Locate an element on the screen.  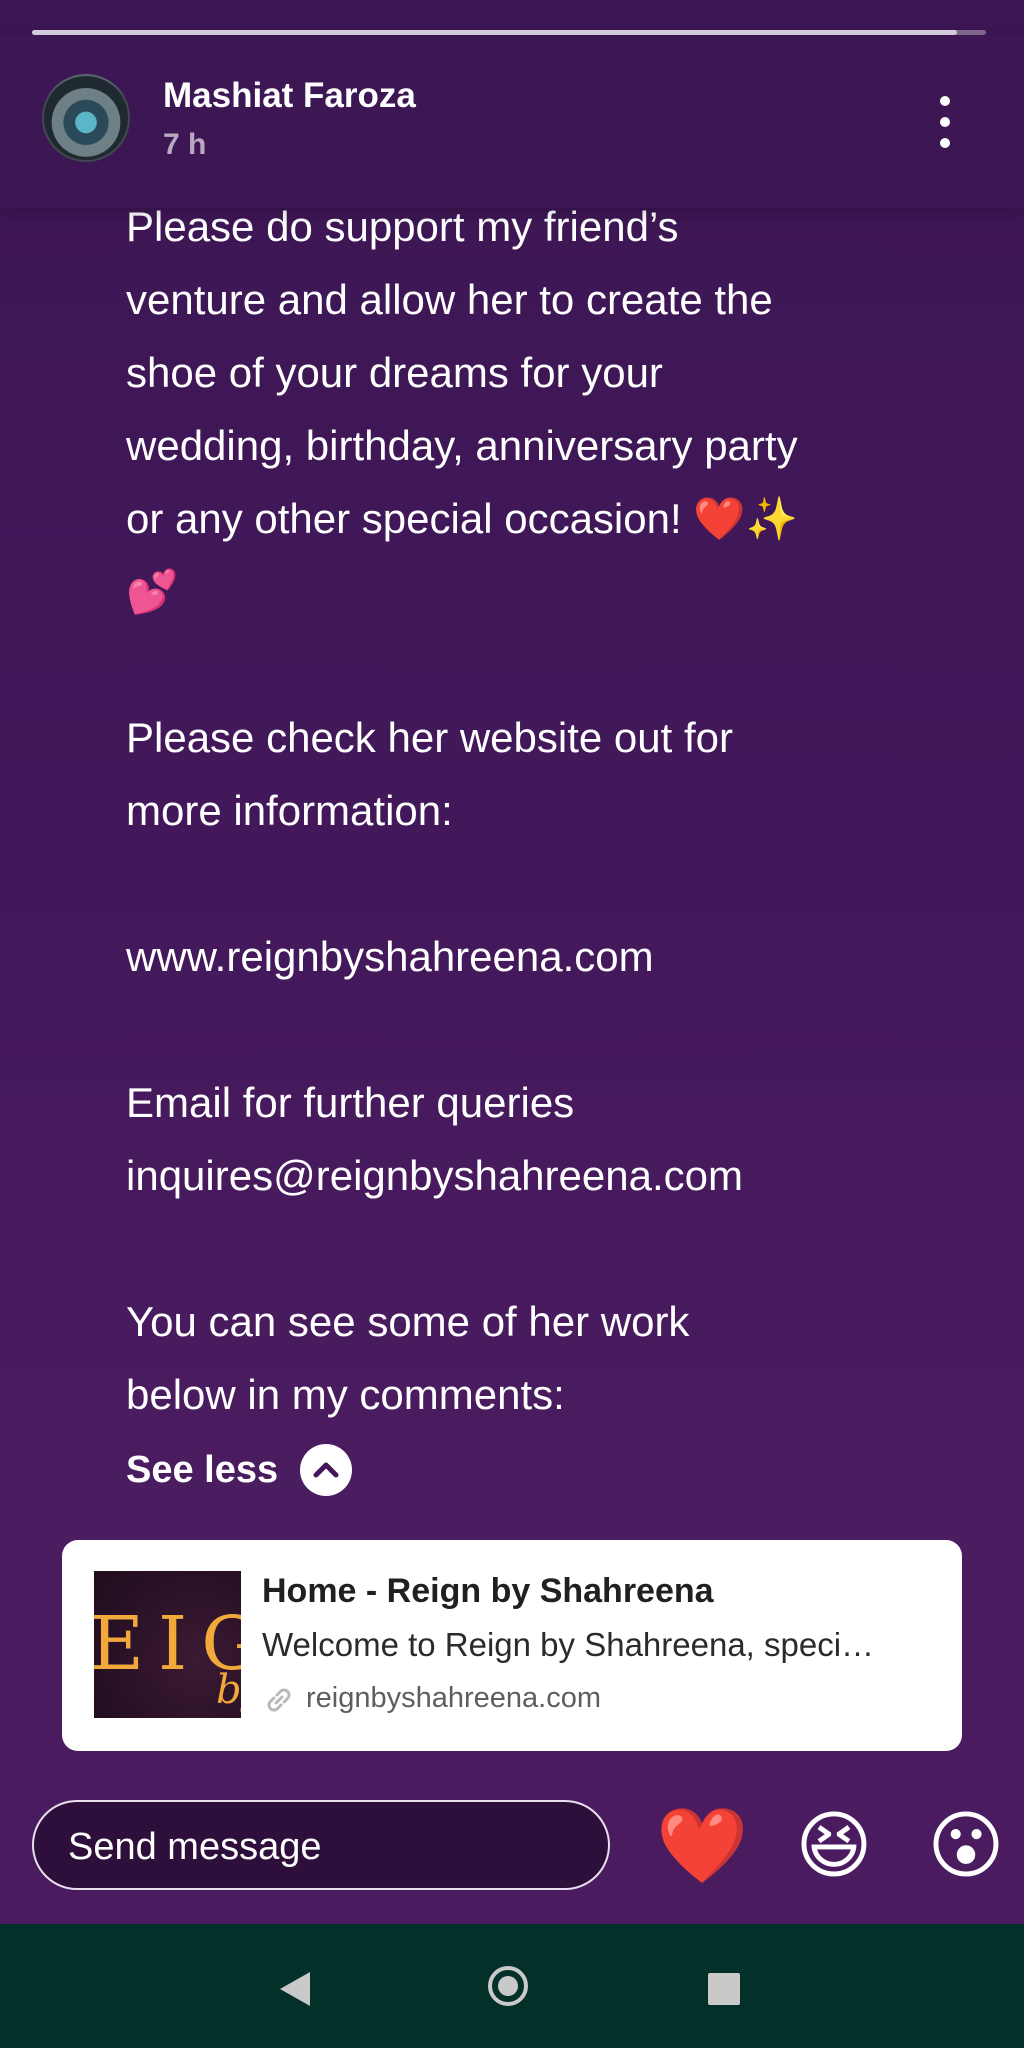
post-text-line: below in my comments: is located at coordinates (345, 1394).